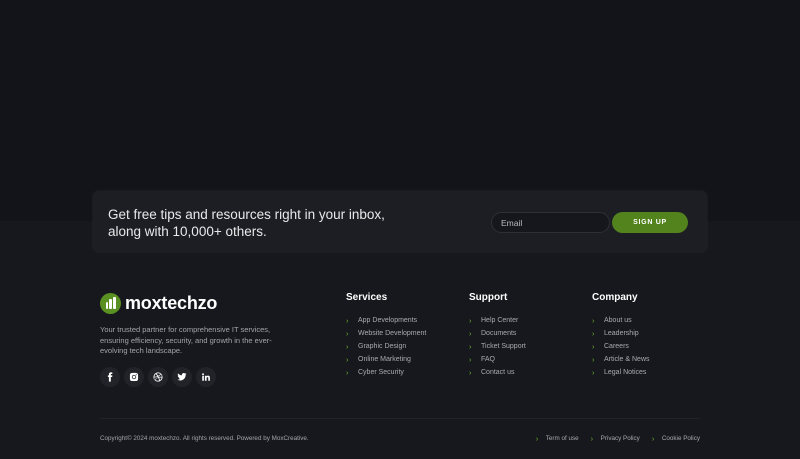  Describe the element at coordinates (386, 372) in the screenshot. I see `services-link-cyber-security: › Cyber Security` at that location.